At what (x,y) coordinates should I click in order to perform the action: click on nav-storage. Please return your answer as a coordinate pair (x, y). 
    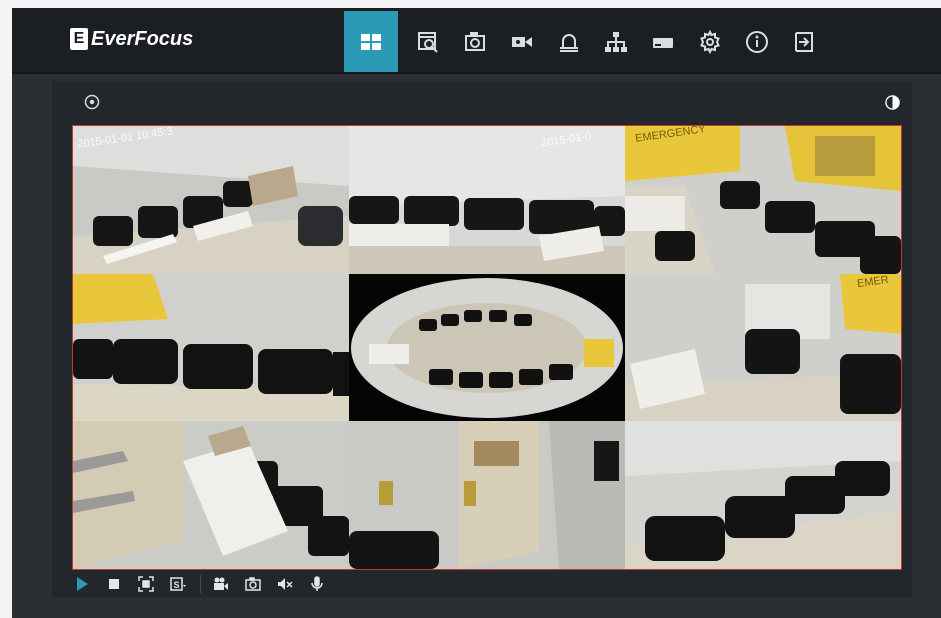
    Looking at the image, I should click on (662, 41).